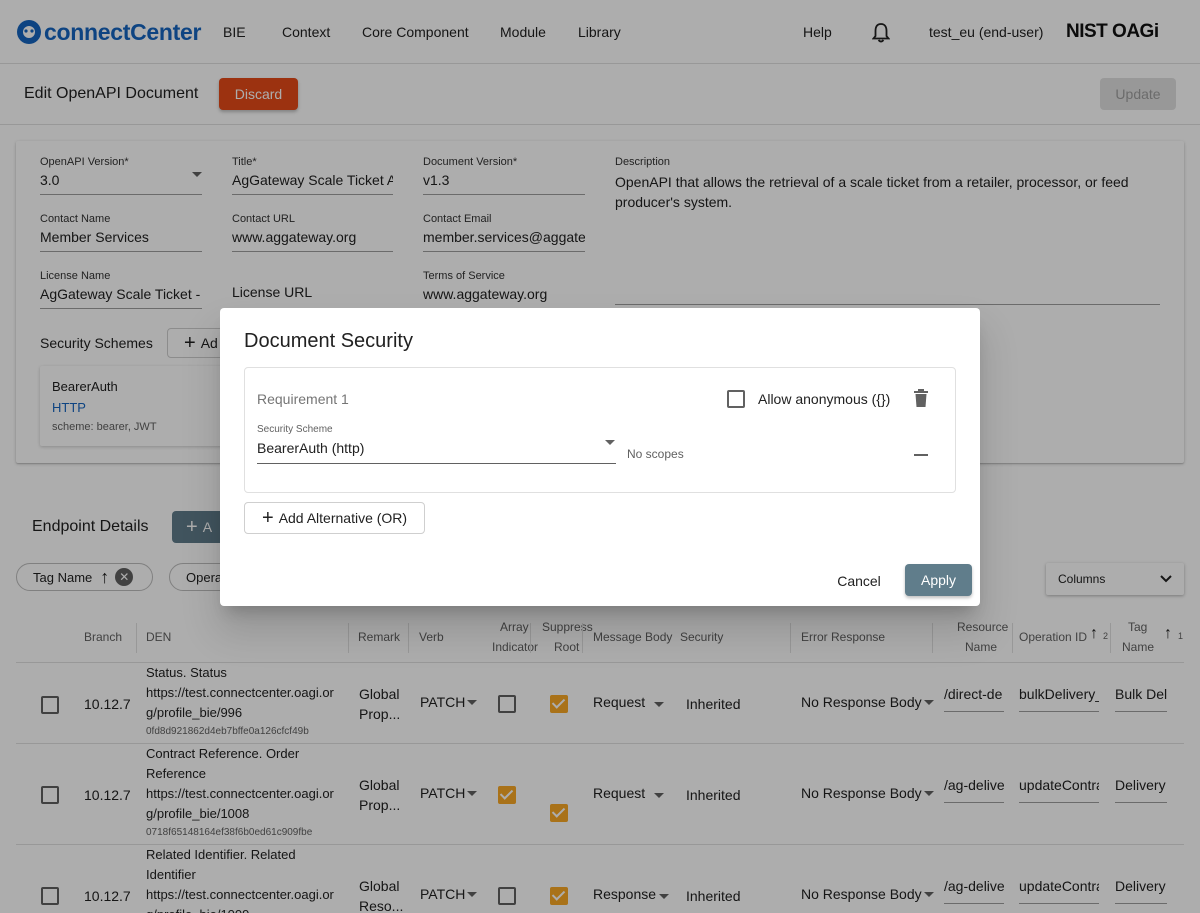 This screenshot has width=1200, height=913. I want to click on delete-icon, so click(921, 398).